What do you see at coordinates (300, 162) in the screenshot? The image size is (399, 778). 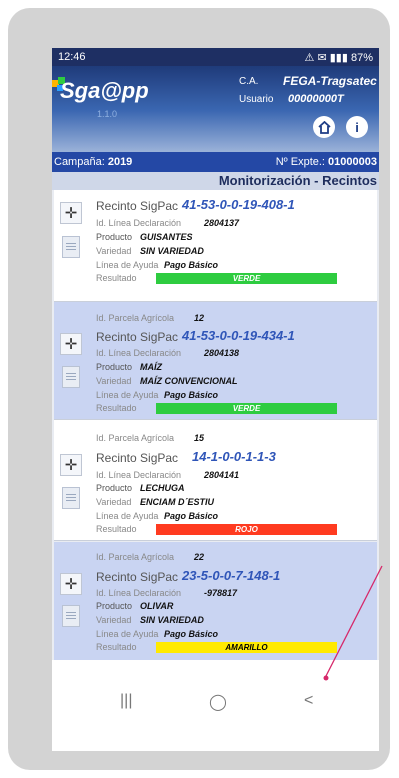 I see `expte-label: Nº Expte.:` at bounding box center [300, 162].